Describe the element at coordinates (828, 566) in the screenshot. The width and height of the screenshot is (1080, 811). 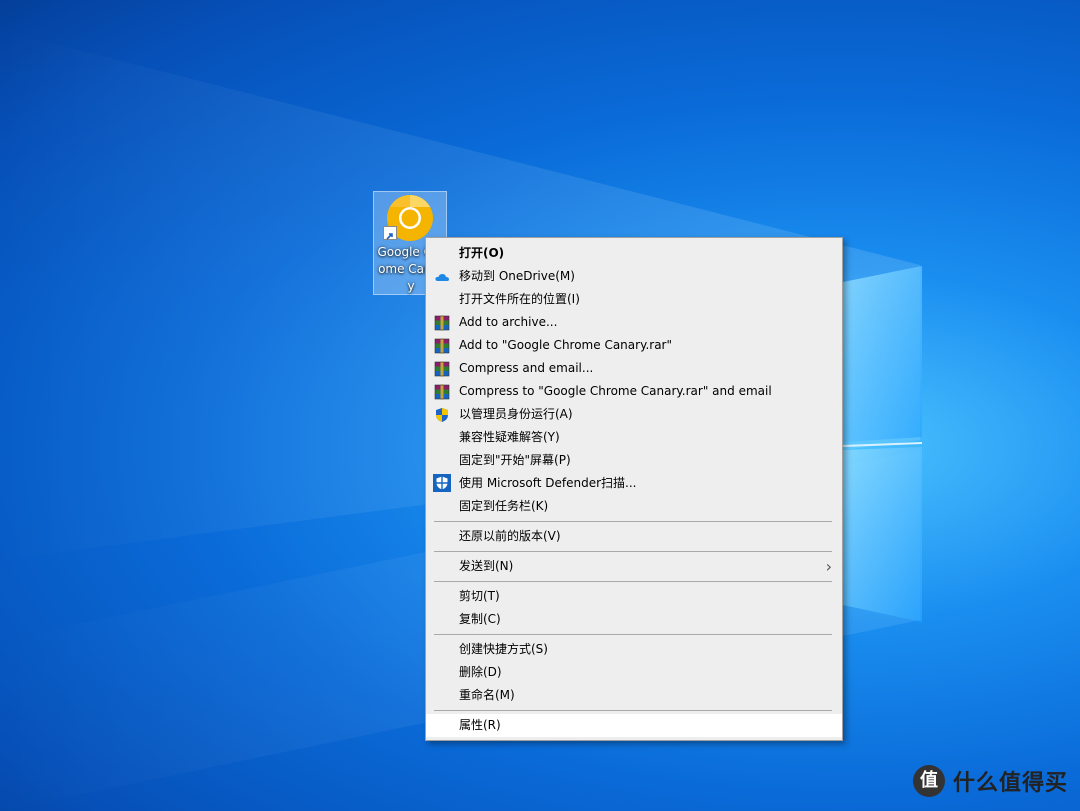
I see `chevron-right-icon: ›` at that location.